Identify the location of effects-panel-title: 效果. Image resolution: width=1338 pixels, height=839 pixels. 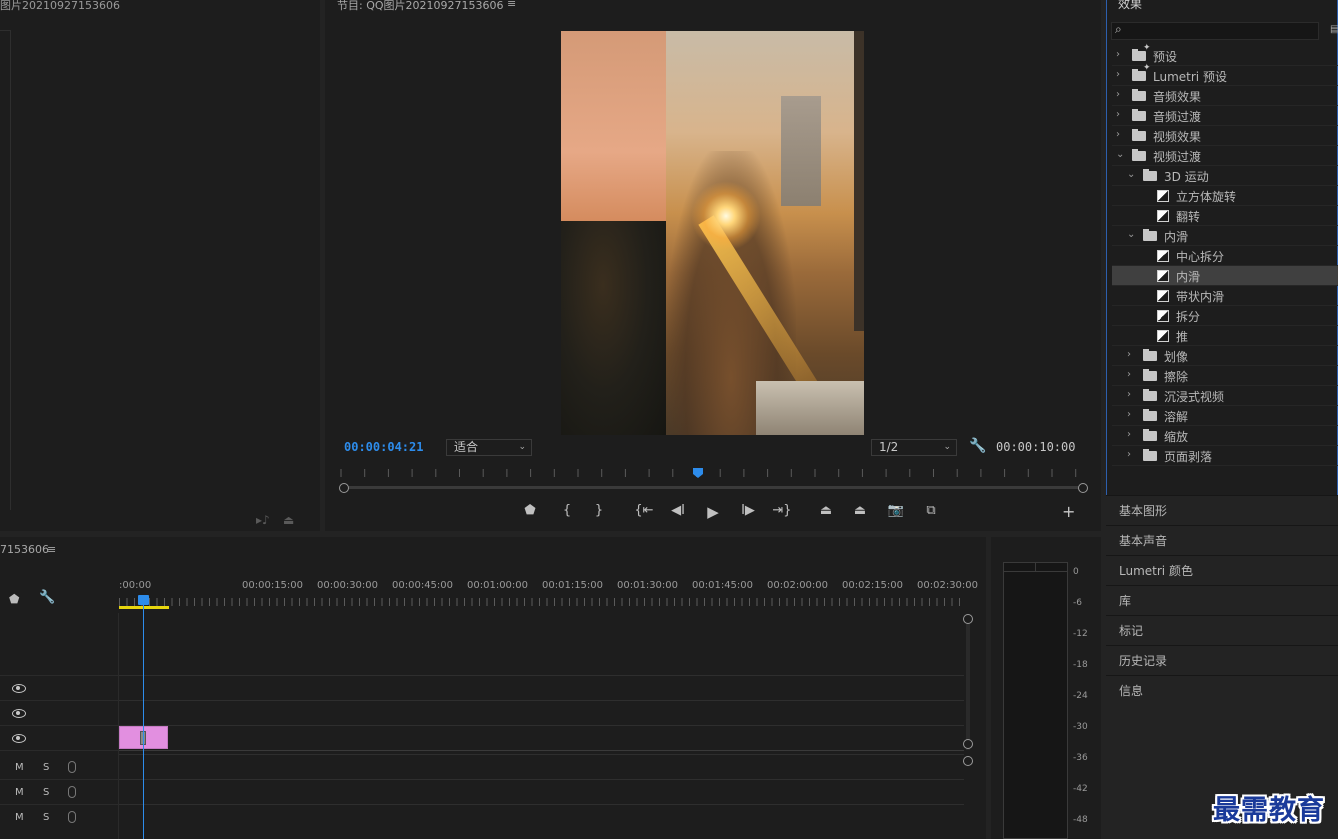
(1130, 6).